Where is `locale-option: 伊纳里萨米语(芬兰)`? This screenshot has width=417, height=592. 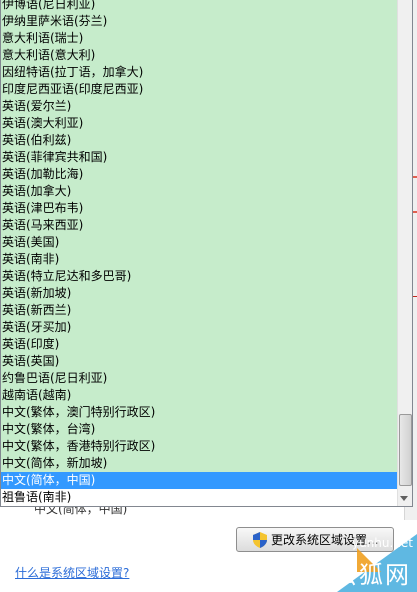
locale-option: 伊纳里萨米语(芬兰) is located at coordinates (200, 21).